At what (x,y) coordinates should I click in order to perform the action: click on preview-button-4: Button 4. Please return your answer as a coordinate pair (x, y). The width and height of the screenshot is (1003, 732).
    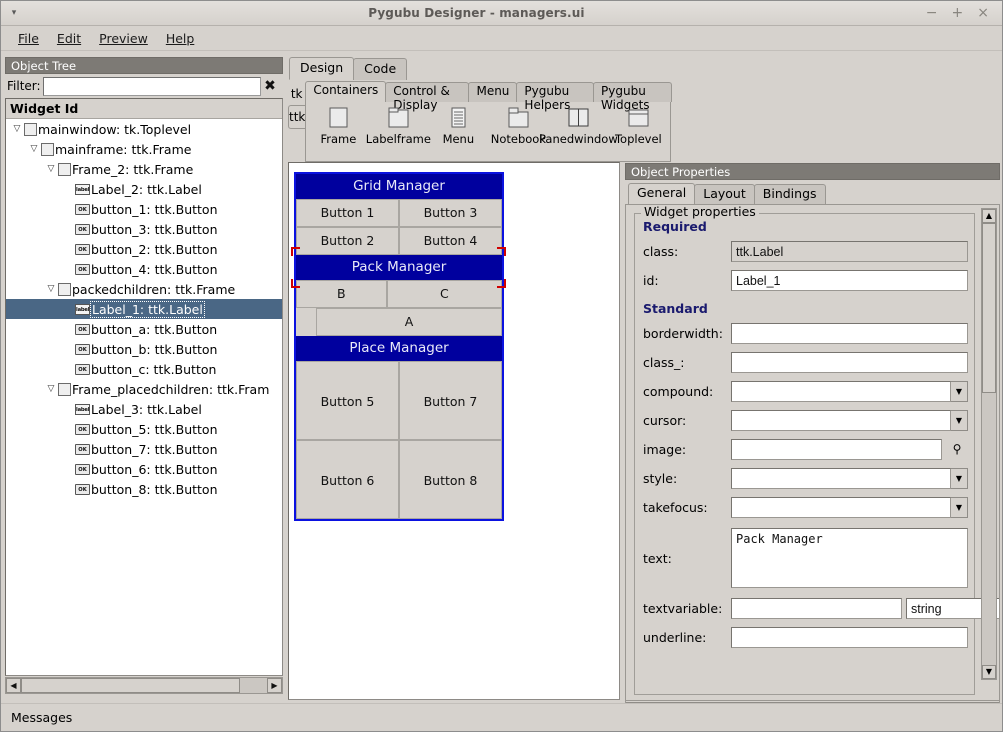
    Looking at the image, I should click on (450, 241).